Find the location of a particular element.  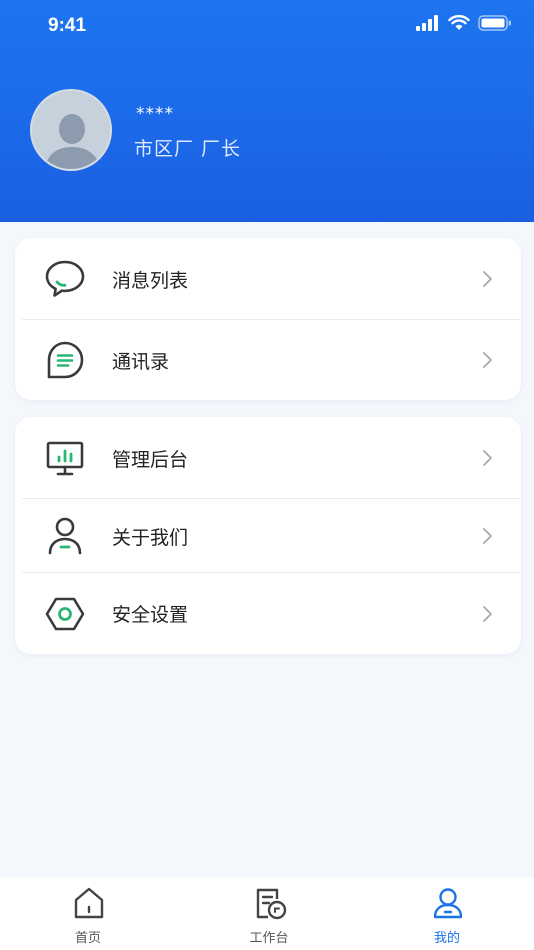

tab-label: 我的 is located at coordinates (446, 938).